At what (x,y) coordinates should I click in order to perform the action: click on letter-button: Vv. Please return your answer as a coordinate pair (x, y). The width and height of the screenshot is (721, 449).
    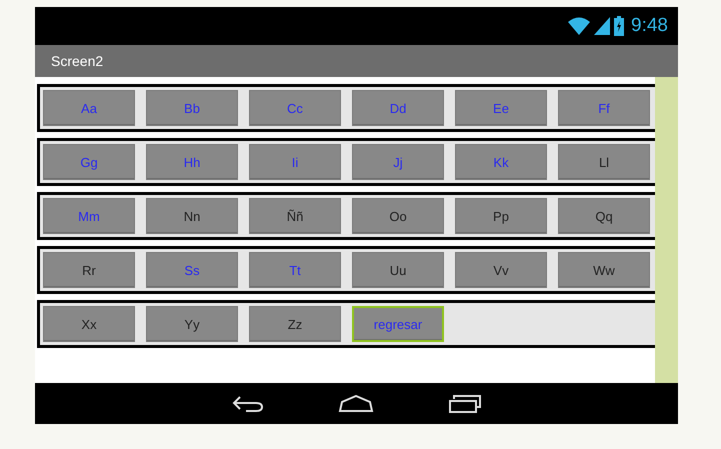
    Looking at the image, I should click on (501, 270).